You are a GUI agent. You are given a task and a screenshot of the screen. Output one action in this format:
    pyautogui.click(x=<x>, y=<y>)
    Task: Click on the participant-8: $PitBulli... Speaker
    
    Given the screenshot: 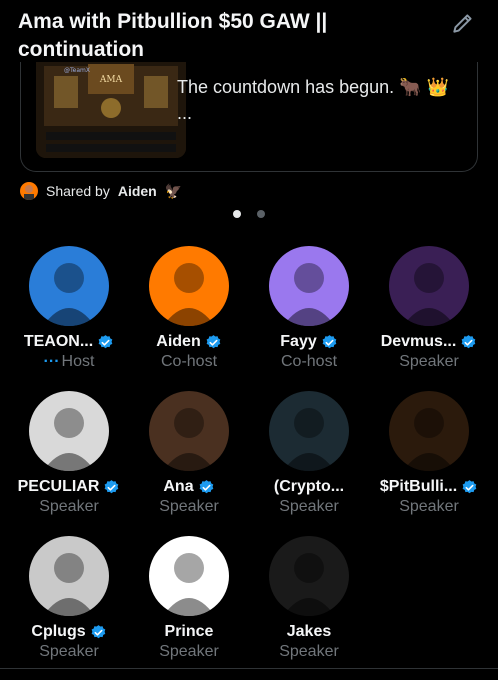 What is the action you would take?
    pyautogui.click(x=429, y=454)
    